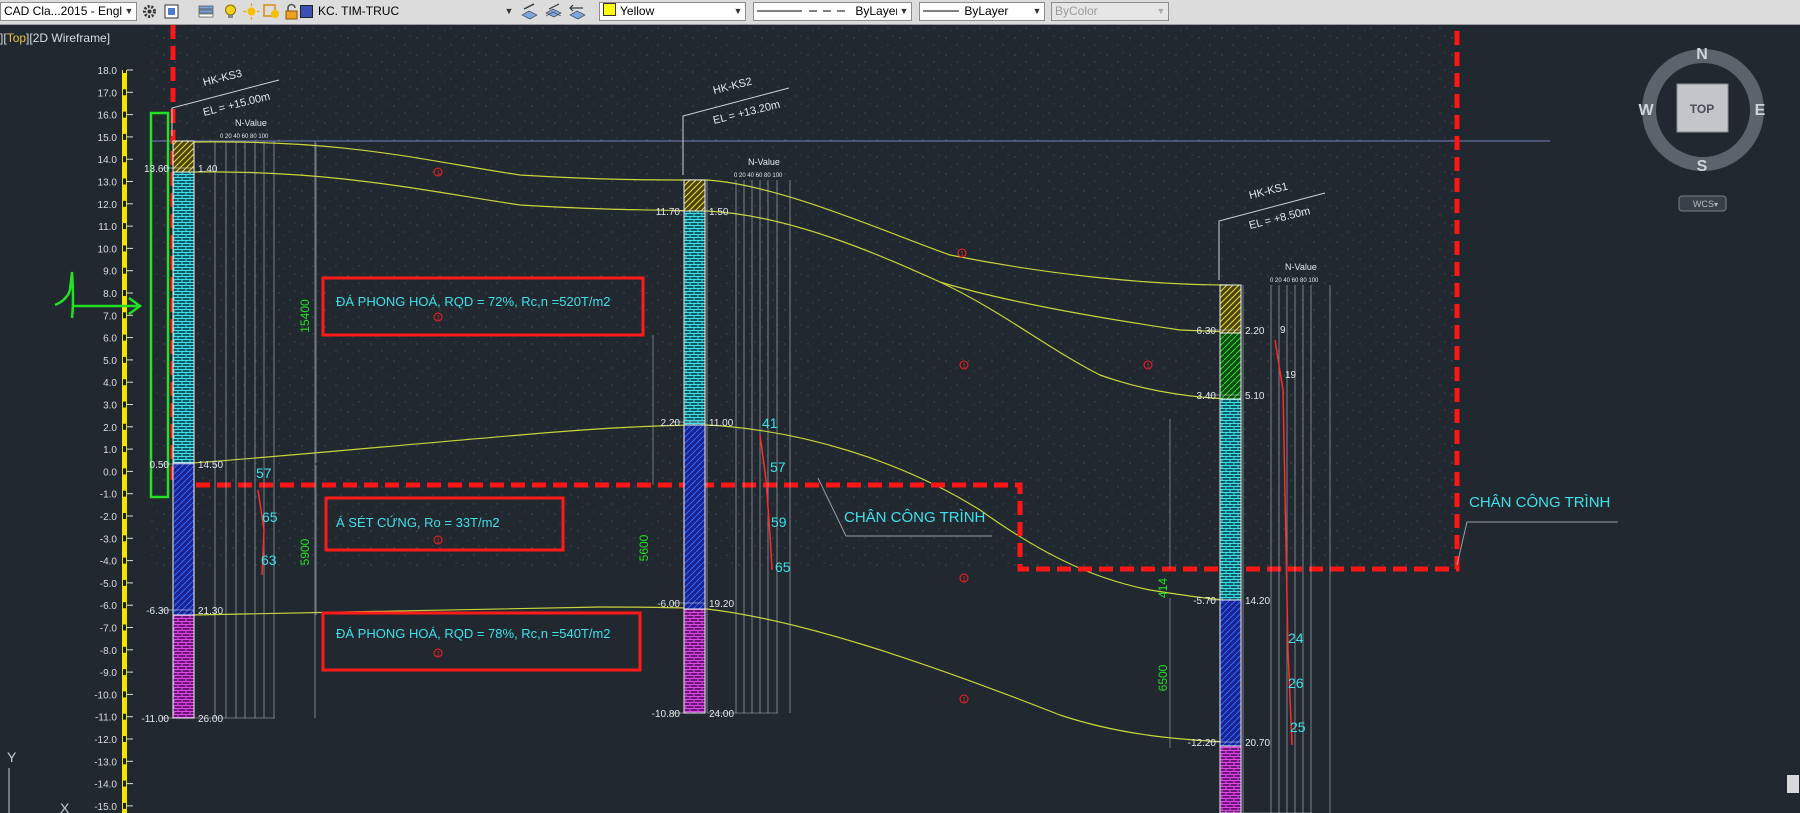 Image resolution: width=1800 pixels, height=813 pixels. I want to click on note-text-2: Á SÉT CỨNG, Ro = 33T/m2, so click(418, 522).